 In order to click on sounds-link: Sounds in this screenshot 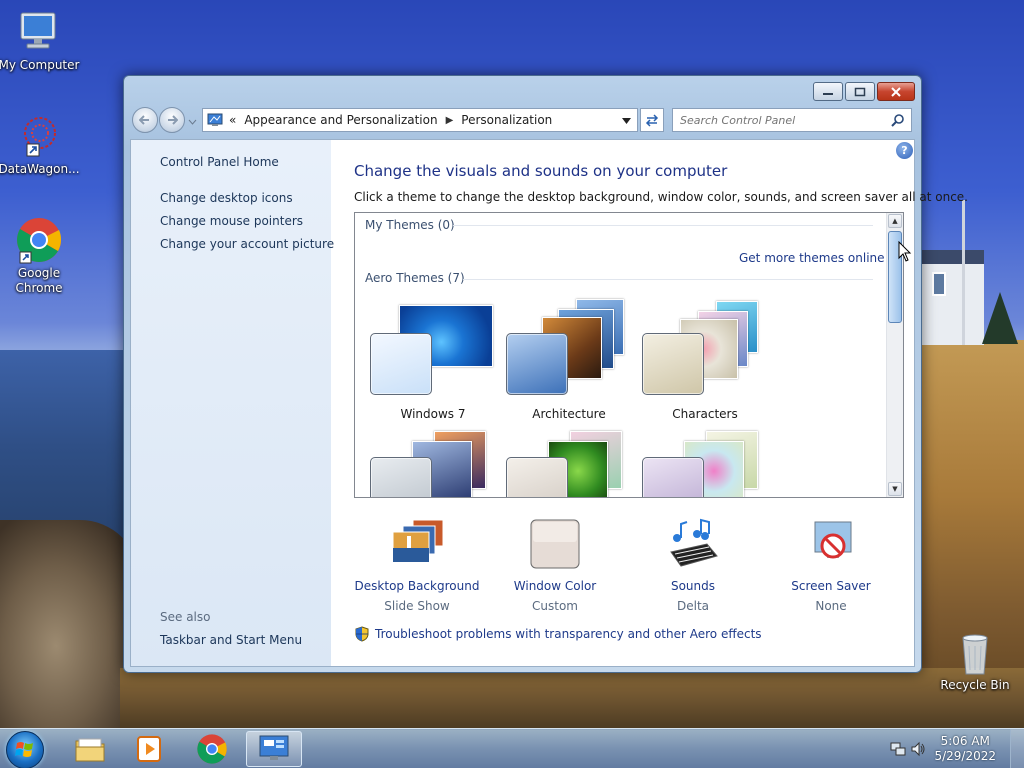, I will do `click(693, 586)`.